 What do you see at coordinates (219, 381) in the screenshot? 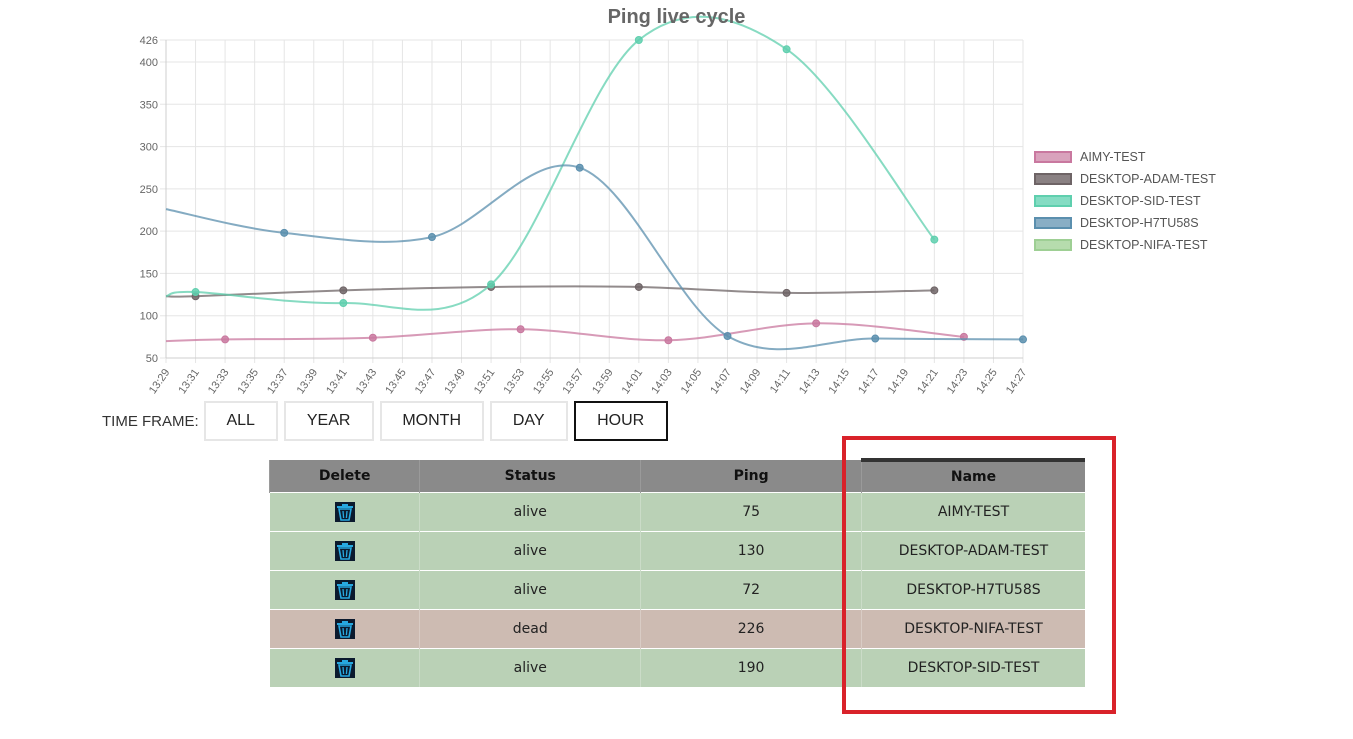
I see `x-tick-label: 13:33` at bounding box center [219, 381].